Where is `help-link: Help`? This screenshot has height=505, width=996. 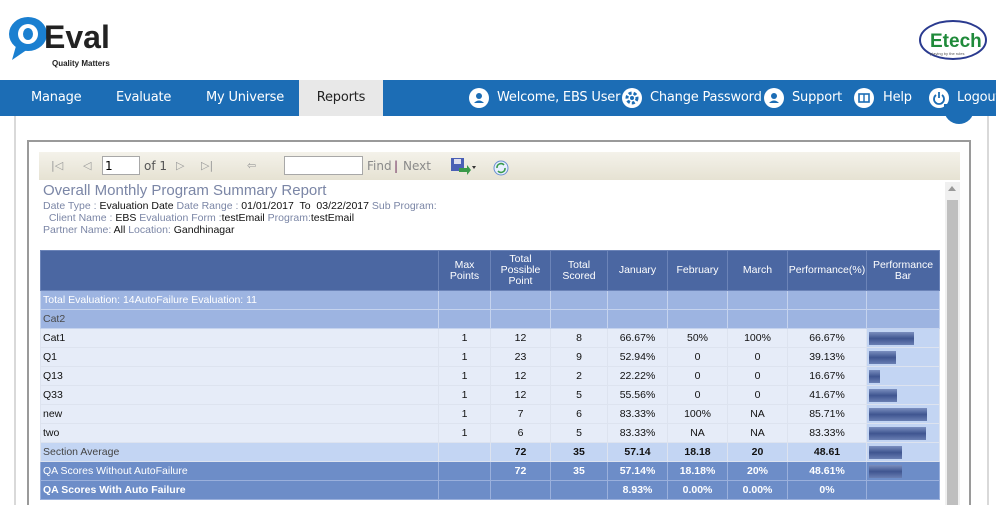 help-link: Help is located at coordinates (897, 98).